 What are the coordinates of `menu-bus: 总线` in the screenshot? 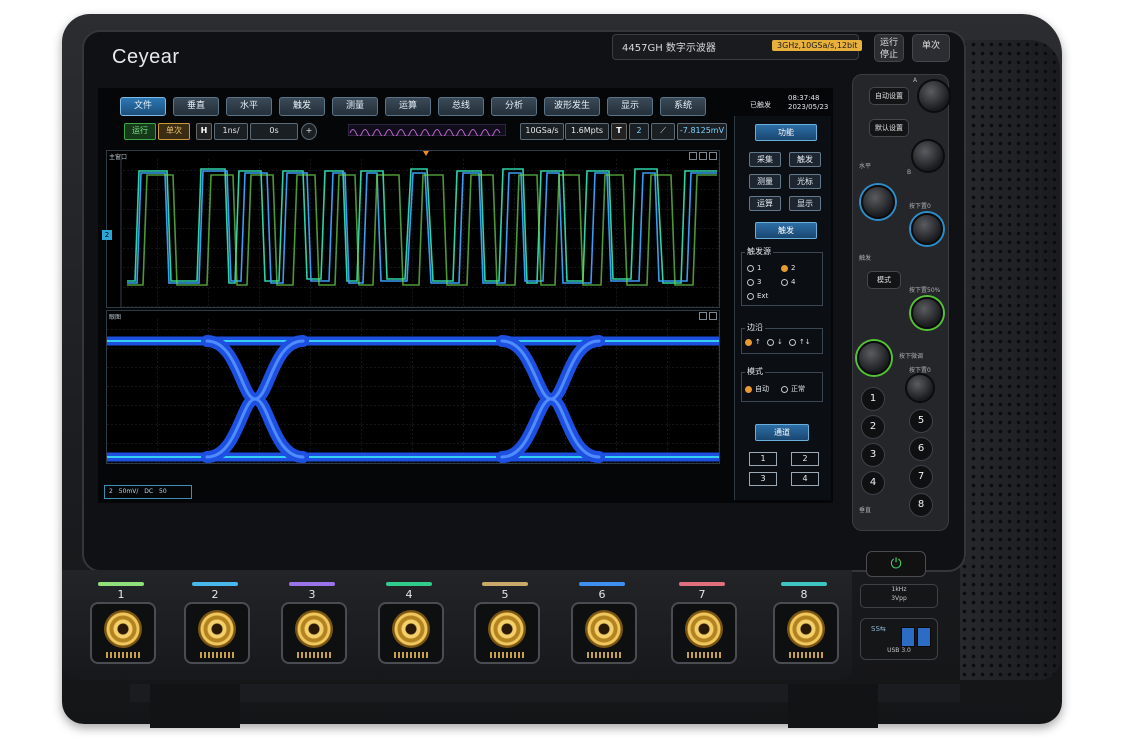 It's located at (461, 106).